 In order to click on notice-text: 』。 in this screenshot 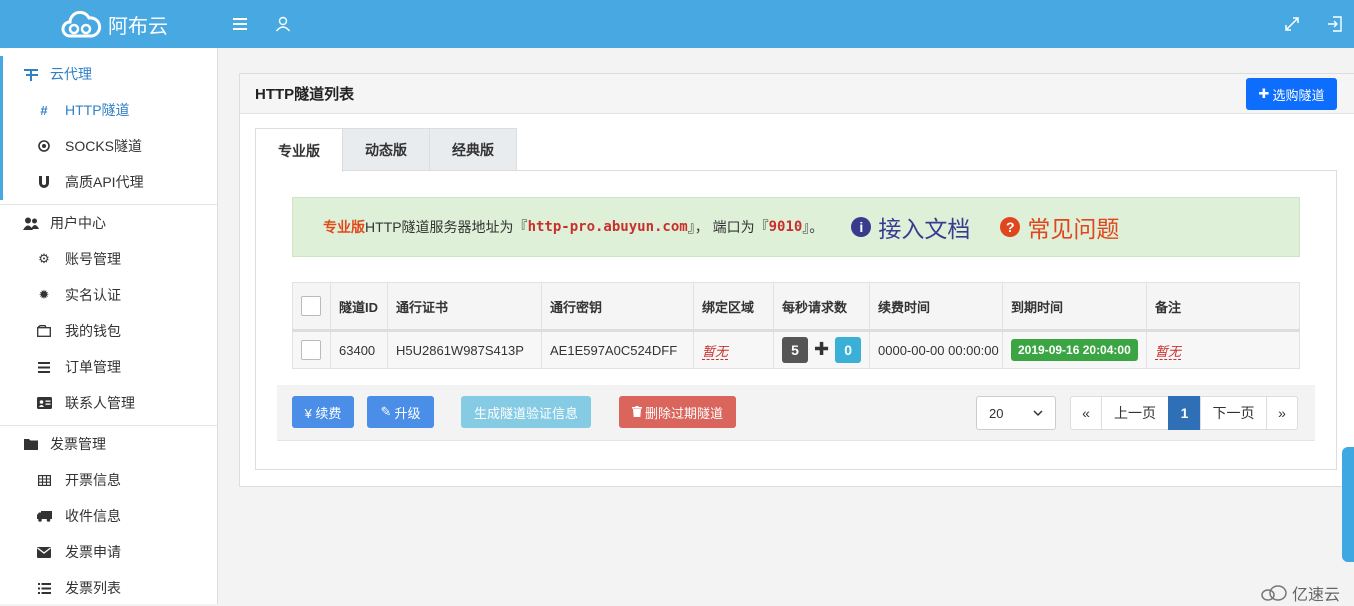, I will do `click(813, 227)`.